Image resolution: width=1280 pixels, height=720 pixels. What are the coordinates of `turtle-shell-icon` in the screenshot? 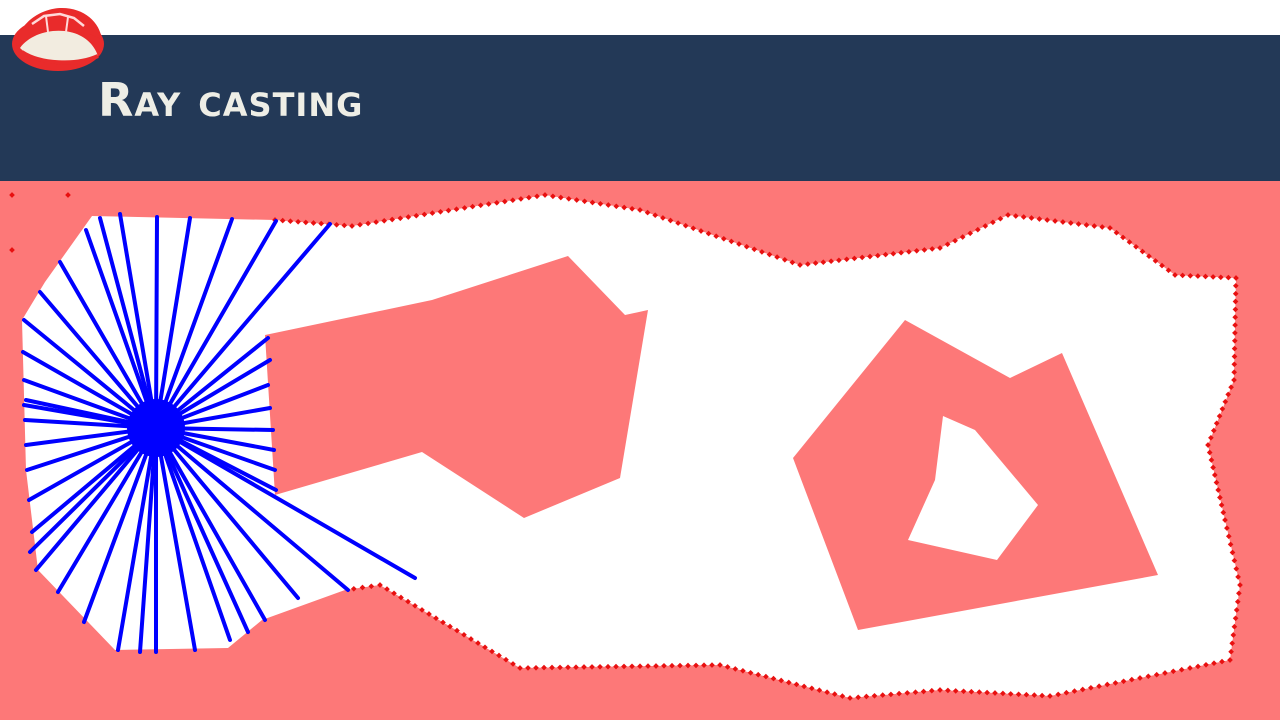 It's located at (58, 39).